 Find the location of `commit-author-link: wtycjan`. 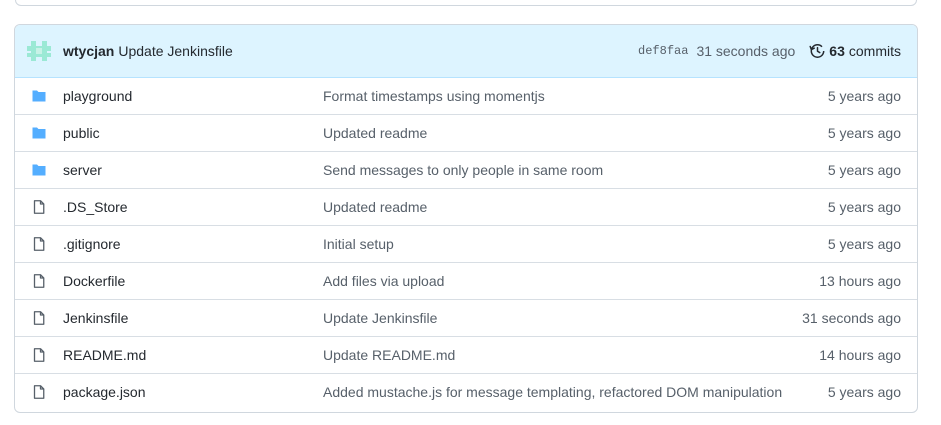

commit-author-link: wtycjan is located at coordinates (88, 51).